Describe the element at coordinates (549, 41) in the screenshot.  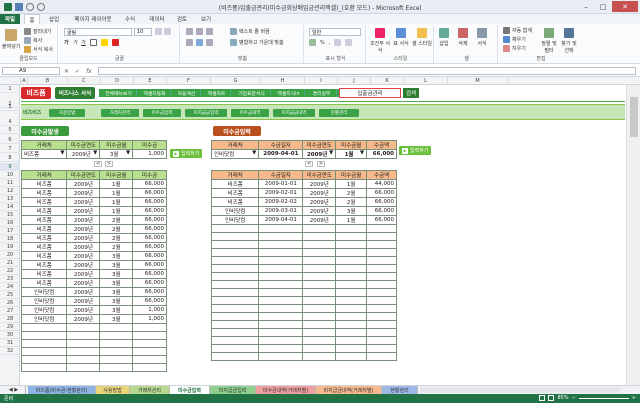
I see `sort-filter-button: 정렬 및 필터` at that location.